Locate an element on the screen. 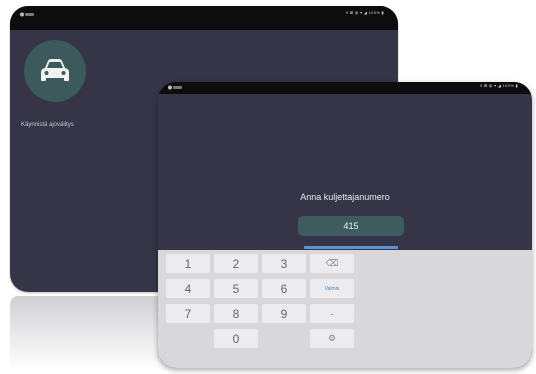  backspace-icon: ⌫ is located at coordinates (332, 263).